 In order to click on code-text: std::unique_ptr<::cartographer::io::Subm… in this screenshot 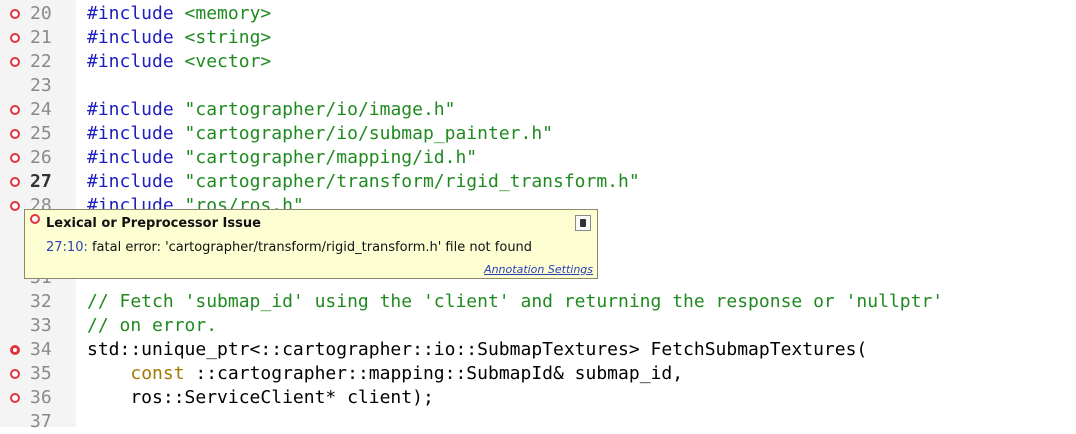, I will do `click(477, 350)`.